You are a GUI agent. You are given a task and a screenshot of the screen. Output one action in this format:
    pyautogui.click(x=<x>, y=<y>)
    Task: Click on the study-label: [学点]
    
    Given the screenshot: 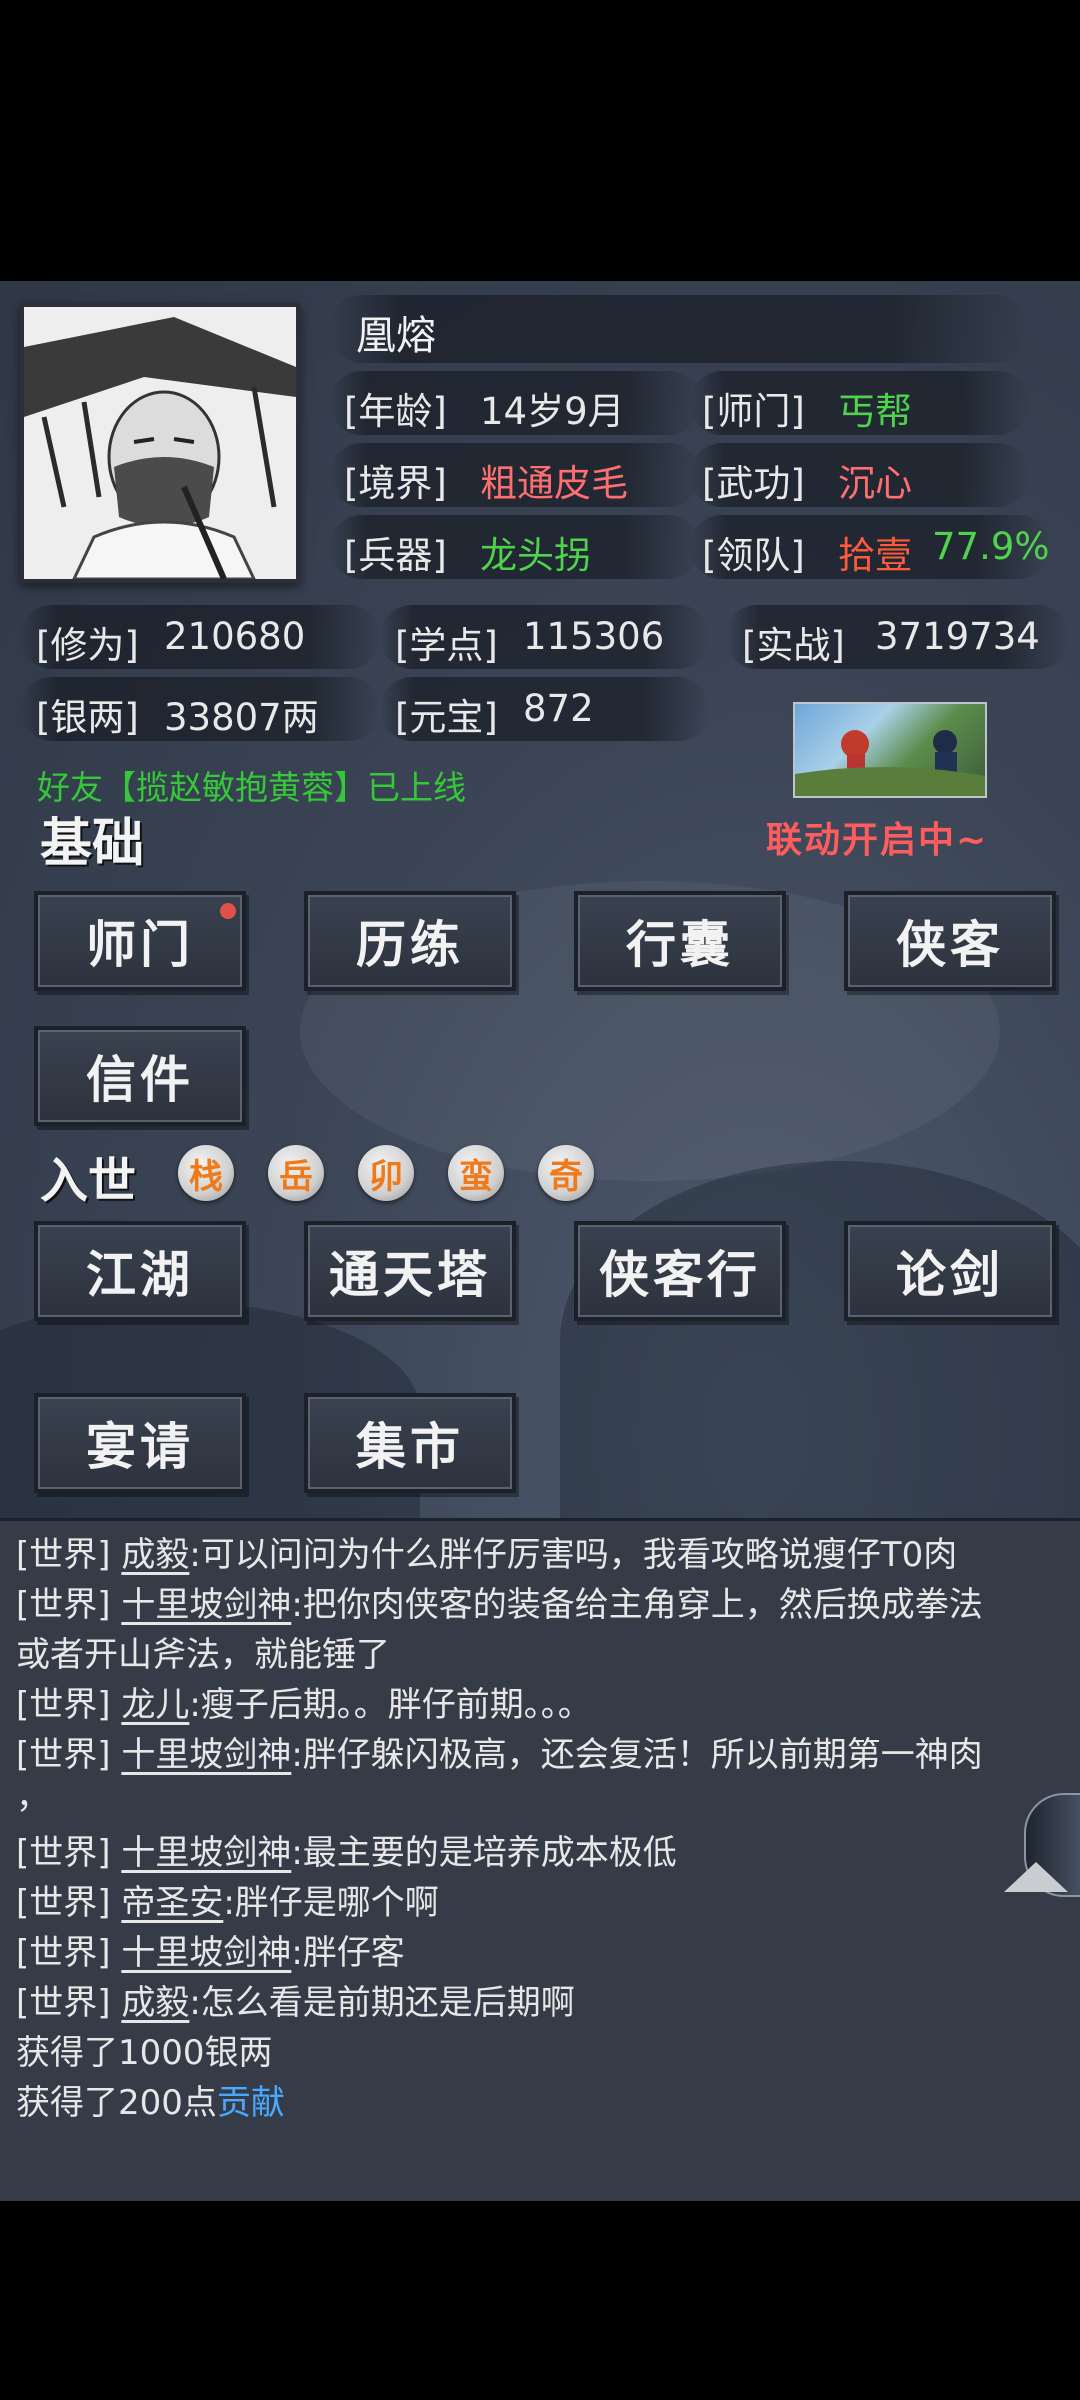 What is the action you would take?
    pyautogui.click(x=446, y=645)
    